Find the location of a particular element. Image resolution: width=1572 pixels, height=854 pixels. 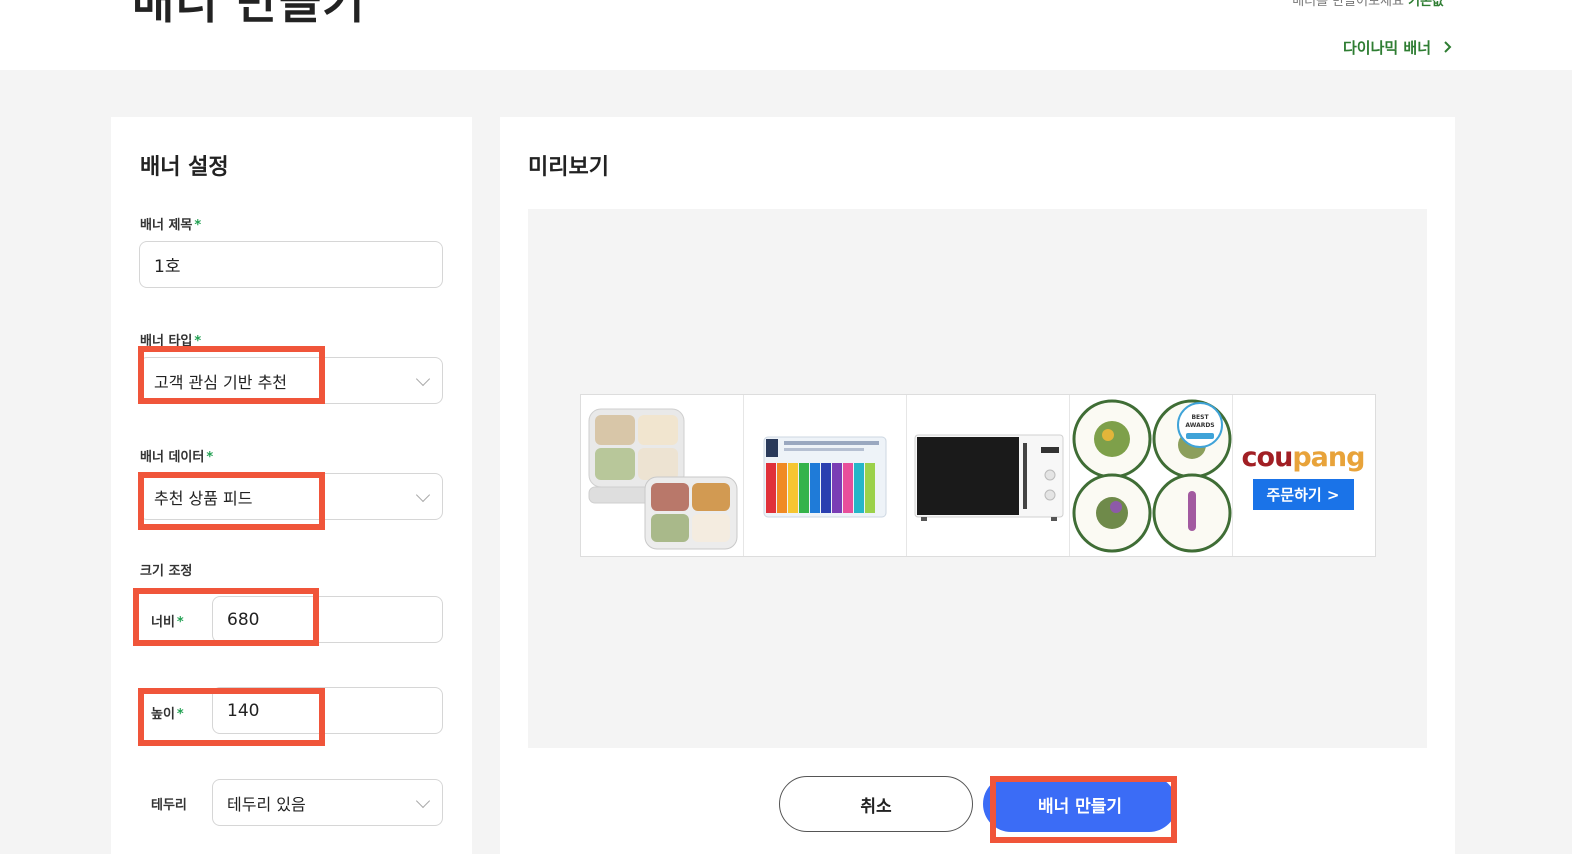

page-title: 배너 만들기 is located at coordinates (249, 14).